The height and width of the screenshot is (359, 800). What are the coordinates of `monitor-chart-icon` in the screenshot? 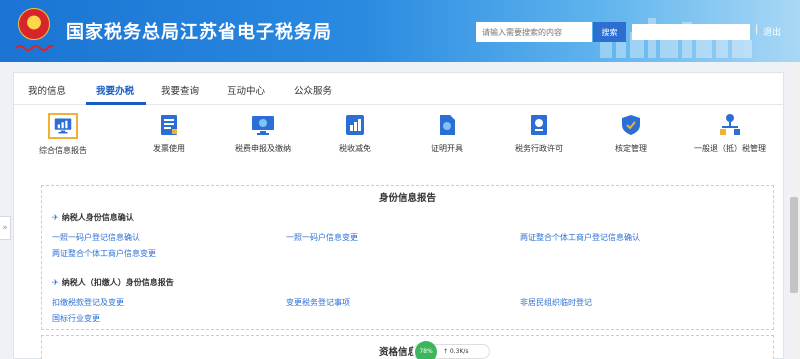 It's located at (63, 126).